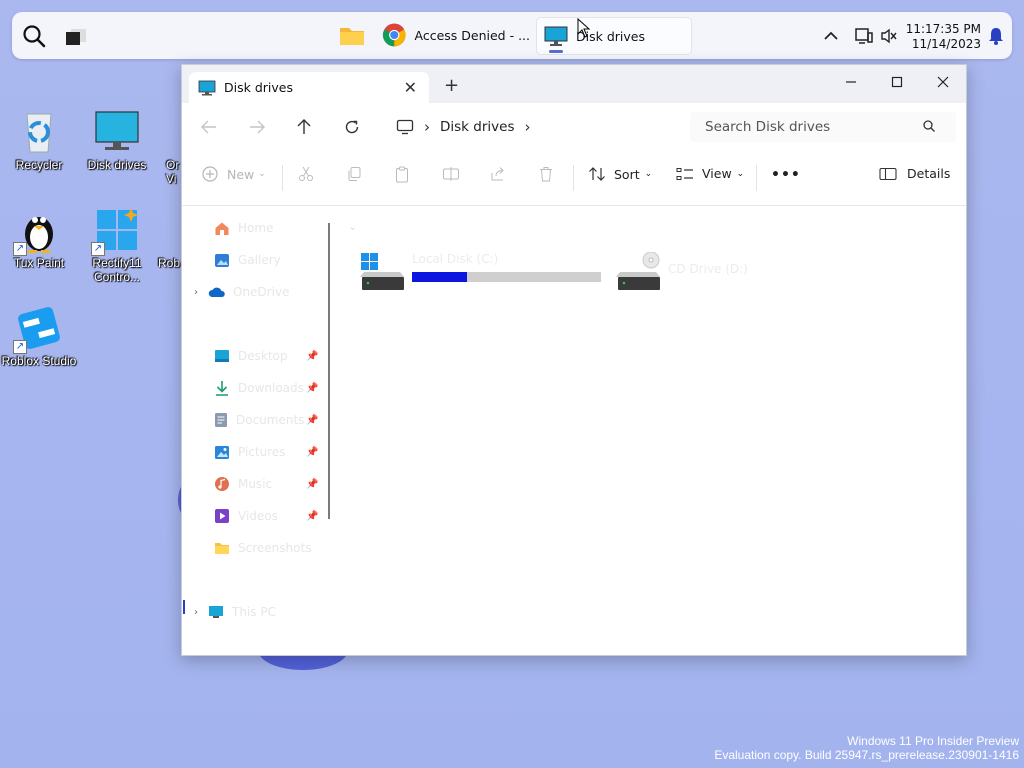 The image size is (1024, 768). What do you see at coordinates (39, 361) in the screenshot?
I see `desktop-icon-label: Roblox Studio` at bounding box center [39, 361].